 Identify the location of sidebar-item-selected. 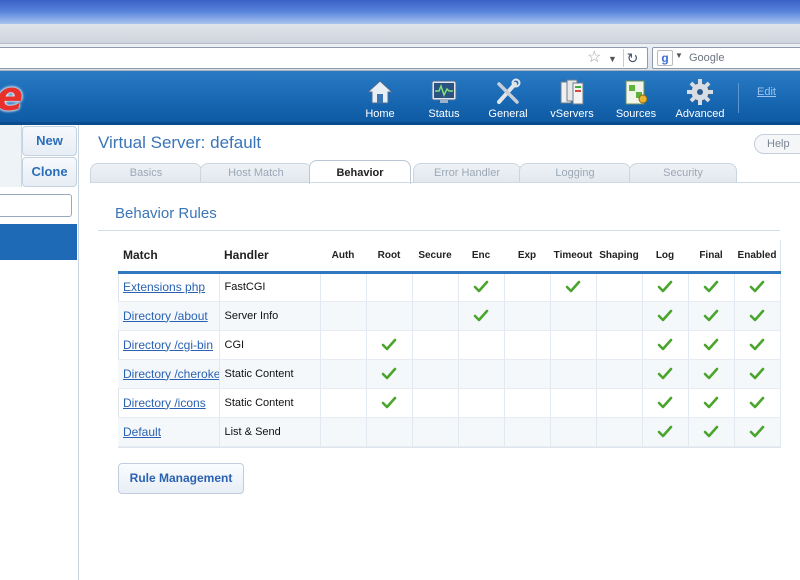
(38, 242).